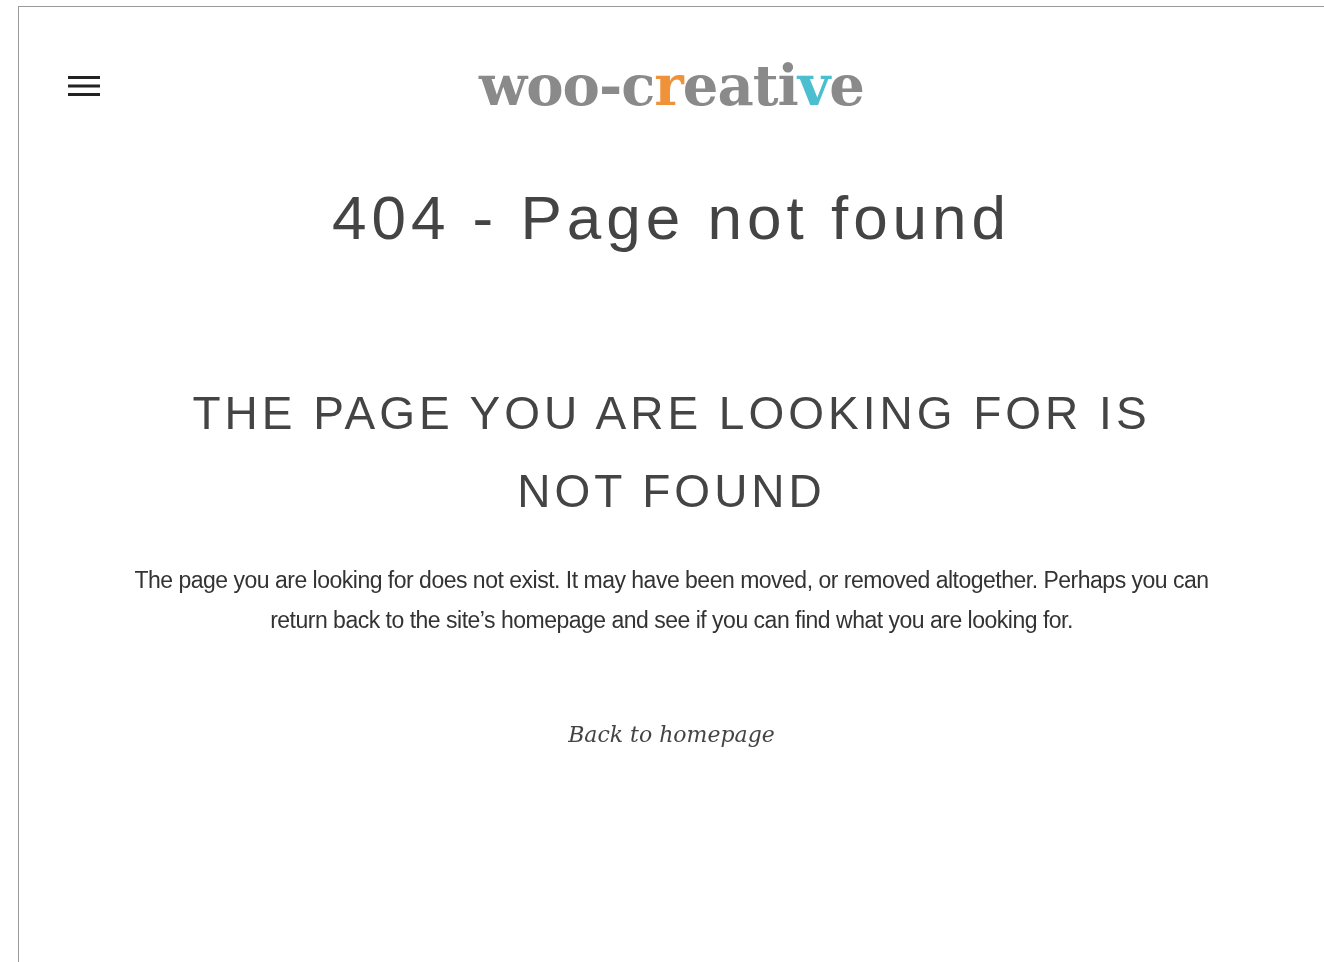  What do you see at coordinates (671, 452) in the screenshot?
I see `error-heading: THE PAGE YOU ARE LOOKING FOR IS NOT FOUND` at bounding box center [671, 452].